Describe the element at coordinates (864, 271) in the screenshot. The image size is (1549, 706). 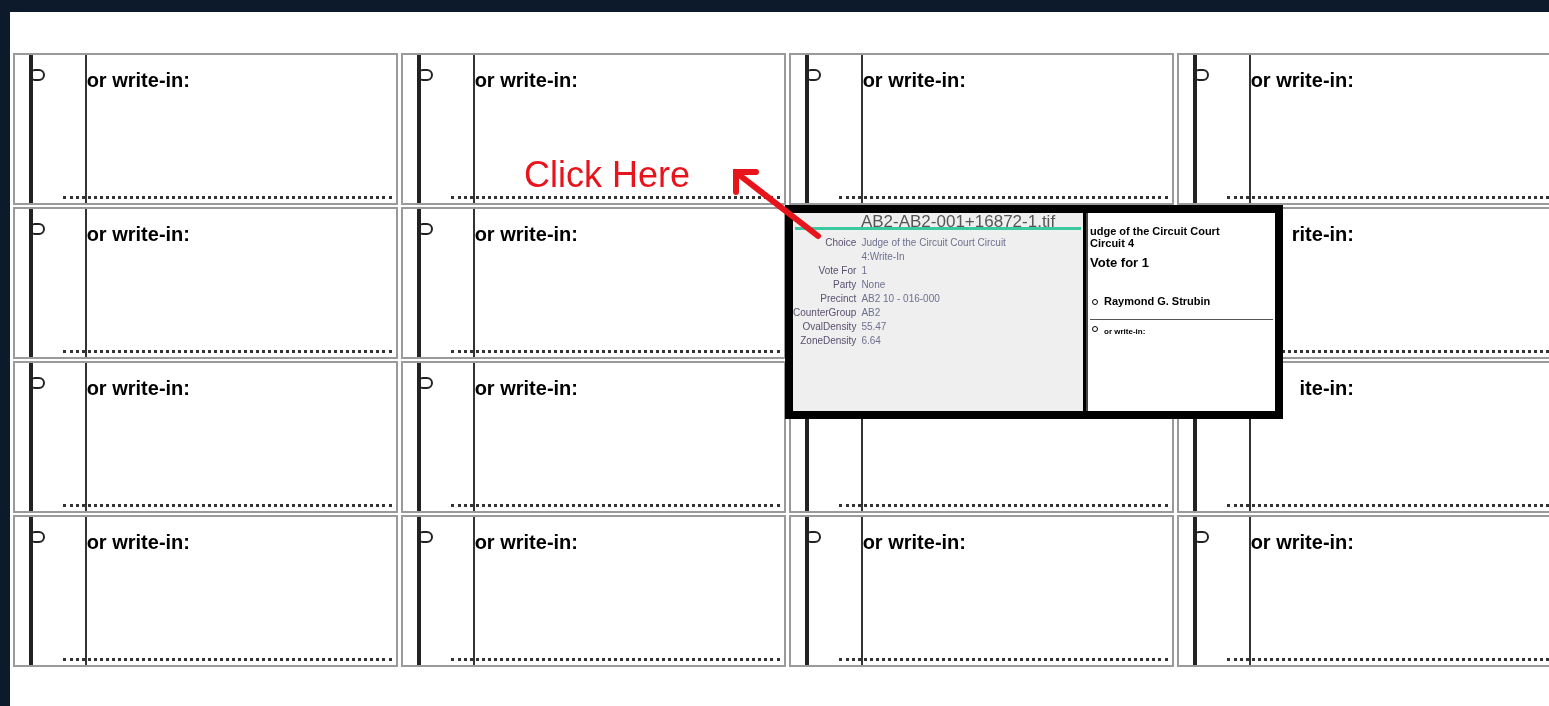
I see `field-value: 1` at that location.